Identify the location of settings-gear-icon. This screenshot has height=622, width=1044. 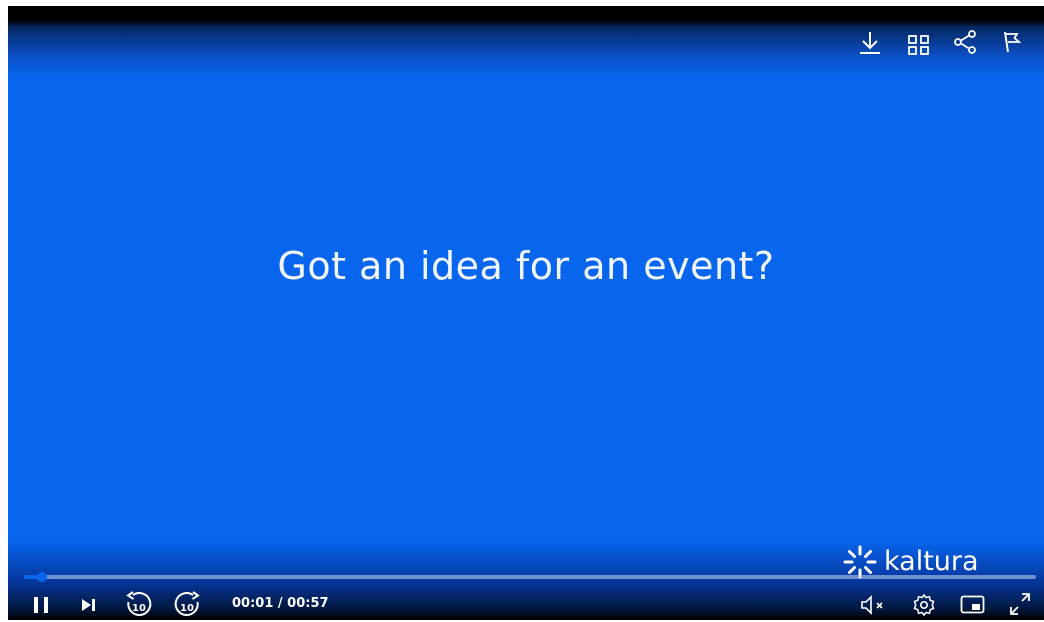
(924, 605).